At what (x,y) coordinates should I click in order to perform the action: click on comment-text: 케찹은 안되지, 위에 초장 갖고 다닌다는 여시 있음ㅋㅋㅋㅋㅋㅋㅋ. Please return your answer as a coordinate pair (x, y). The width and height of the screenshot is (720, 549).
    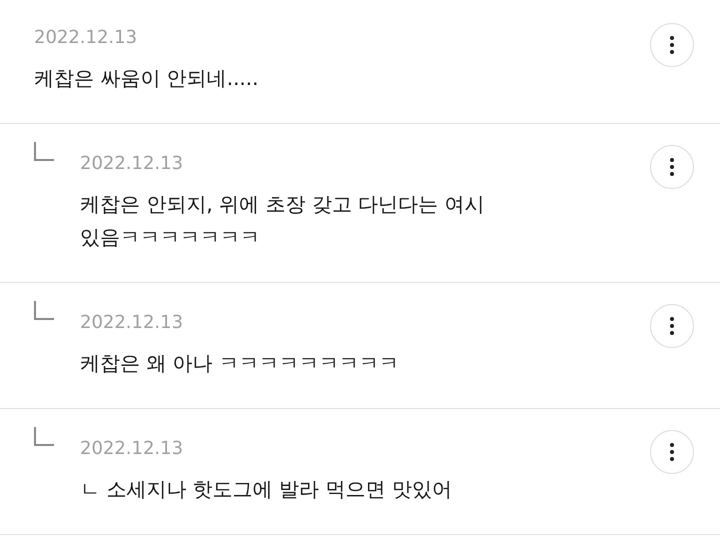
    Looking at the image, I should click on (283, 221).